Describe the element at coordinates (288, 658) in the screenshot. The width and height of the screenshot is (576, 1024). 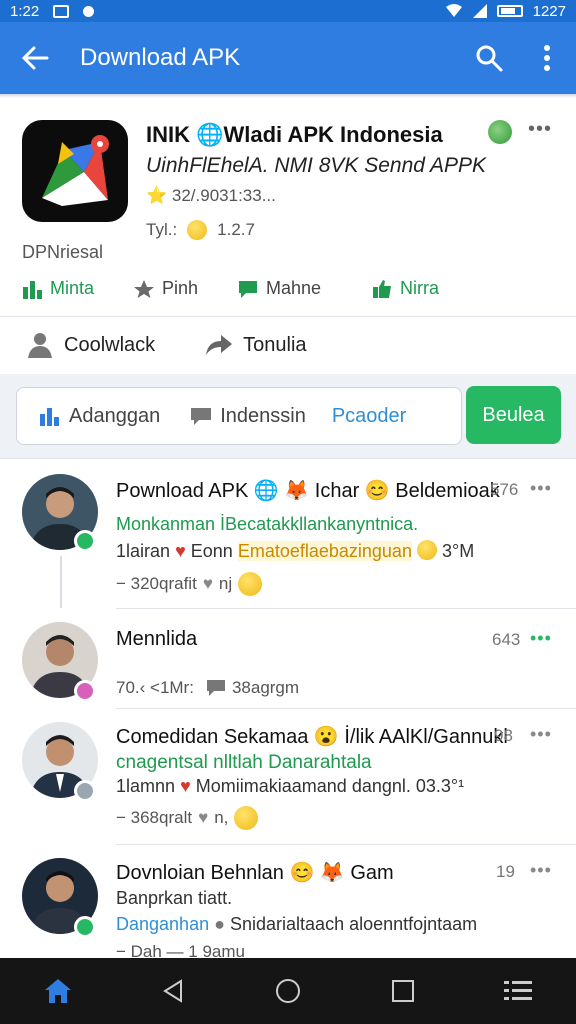
I see `feed-item: Mennlida 643 ••• 70.‹ <1Mr: 38agrgm` at that location.